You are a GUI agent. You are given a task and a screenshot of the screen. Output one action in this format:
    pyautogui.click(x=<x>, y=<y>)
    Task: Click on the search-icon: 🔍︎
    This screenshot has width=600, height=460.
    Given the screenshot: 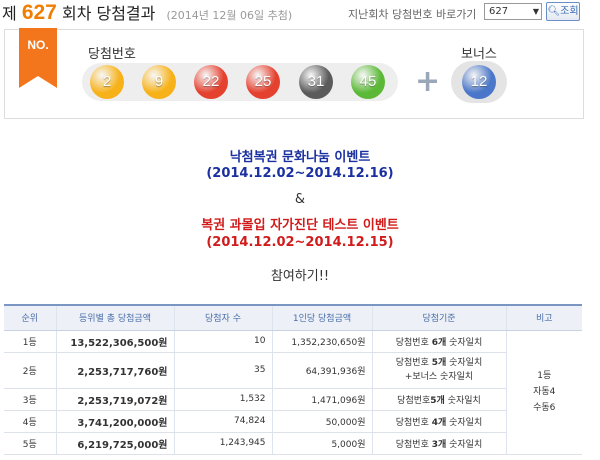 What is the action you would take?
    pyautogui.click(x=554, y=11)
    